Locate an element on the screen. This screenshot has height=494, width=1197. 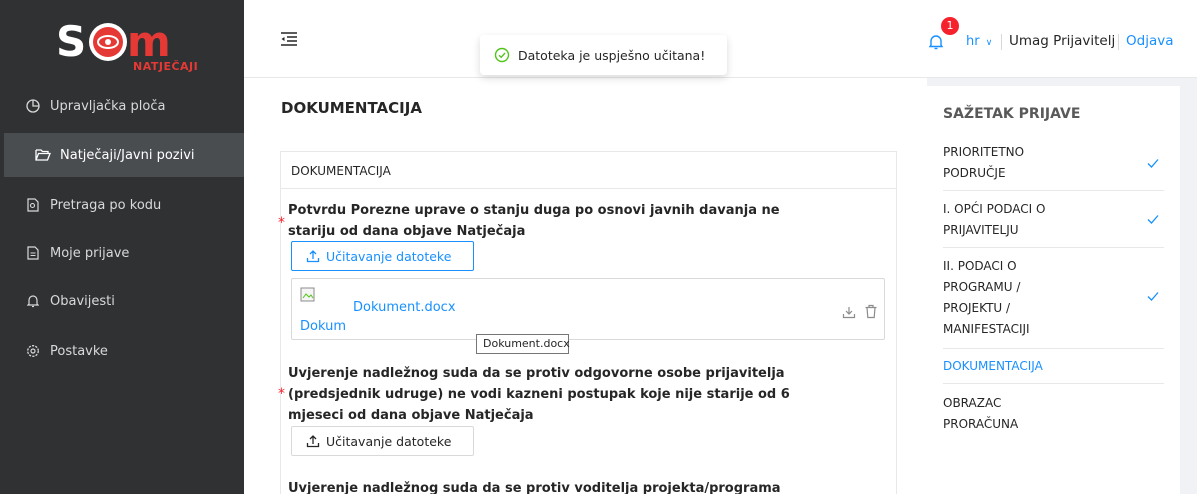
svg-text: m is located at coordinates (149, 41).